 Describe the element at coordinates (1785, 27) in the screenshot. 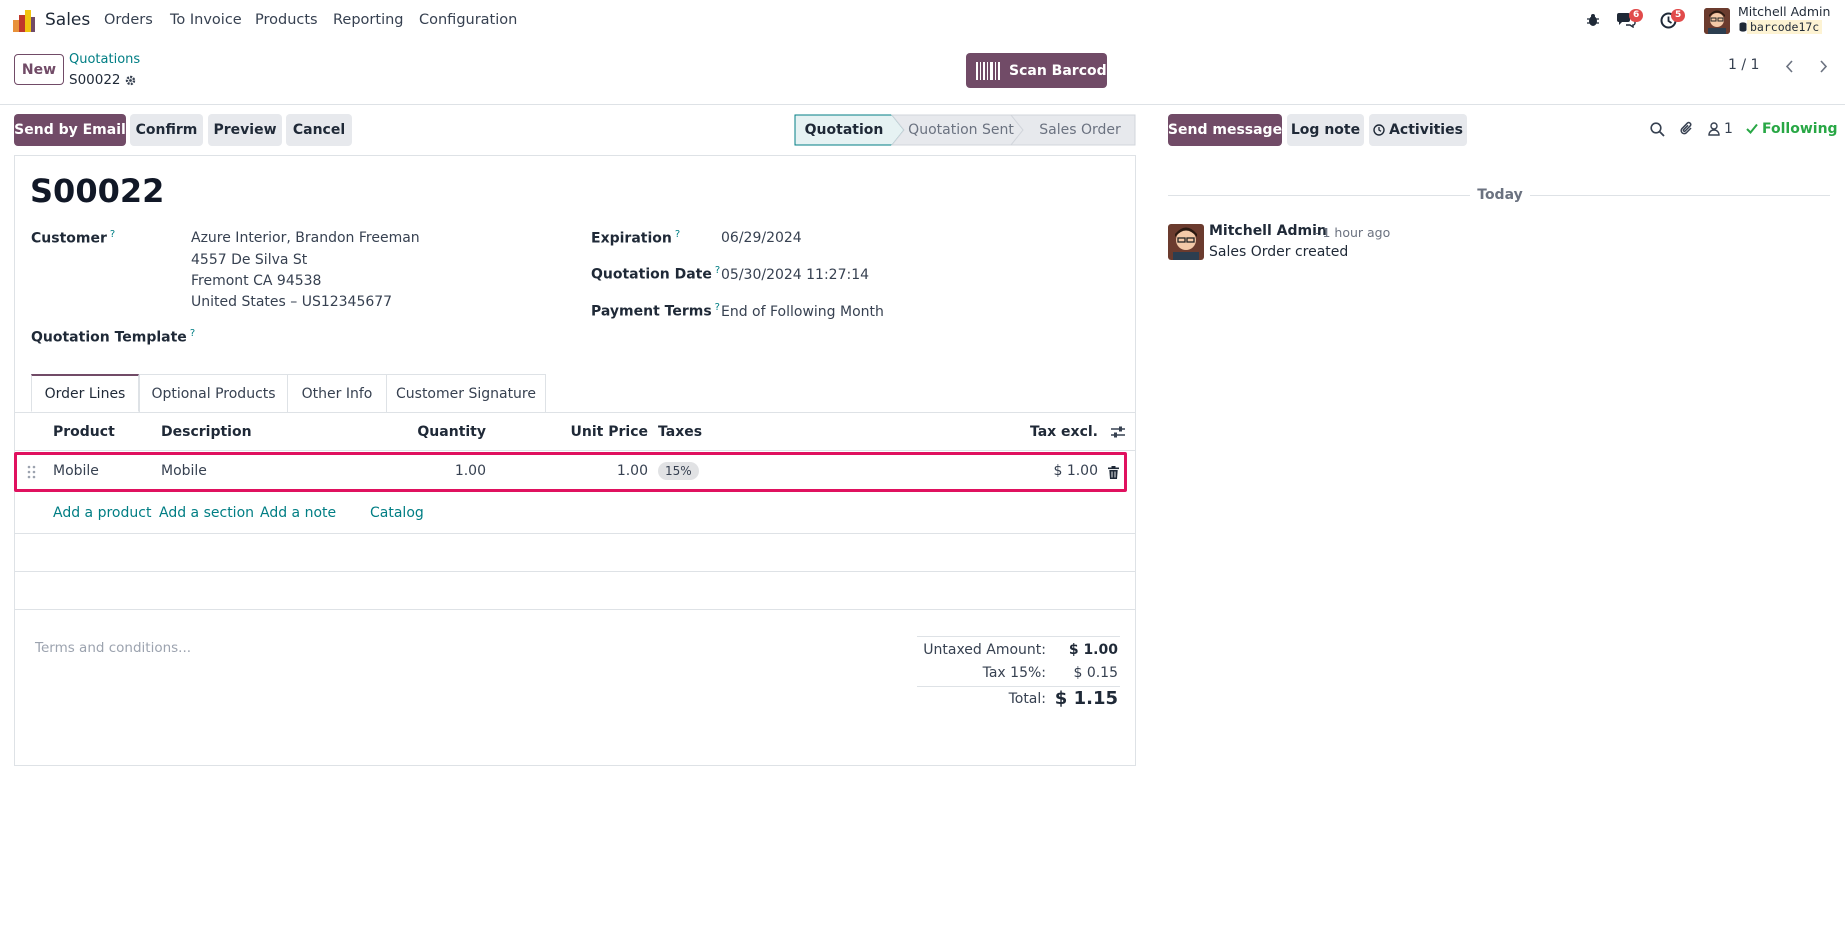

I see `database-name: barcode17c` at that location.